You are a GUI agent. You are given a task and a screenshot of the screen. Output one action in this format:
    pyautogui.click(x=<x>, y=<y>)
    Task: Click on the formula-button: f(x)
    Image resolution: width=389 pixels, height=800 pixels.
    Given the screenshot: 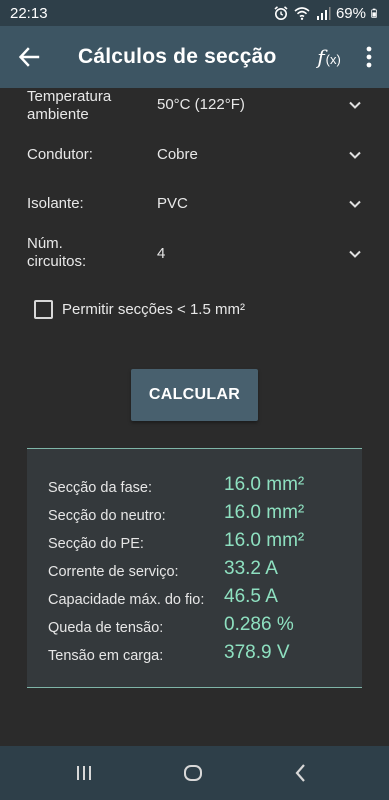 What is the action you would take?
    pyautogui.click(x=329, y=57)
    